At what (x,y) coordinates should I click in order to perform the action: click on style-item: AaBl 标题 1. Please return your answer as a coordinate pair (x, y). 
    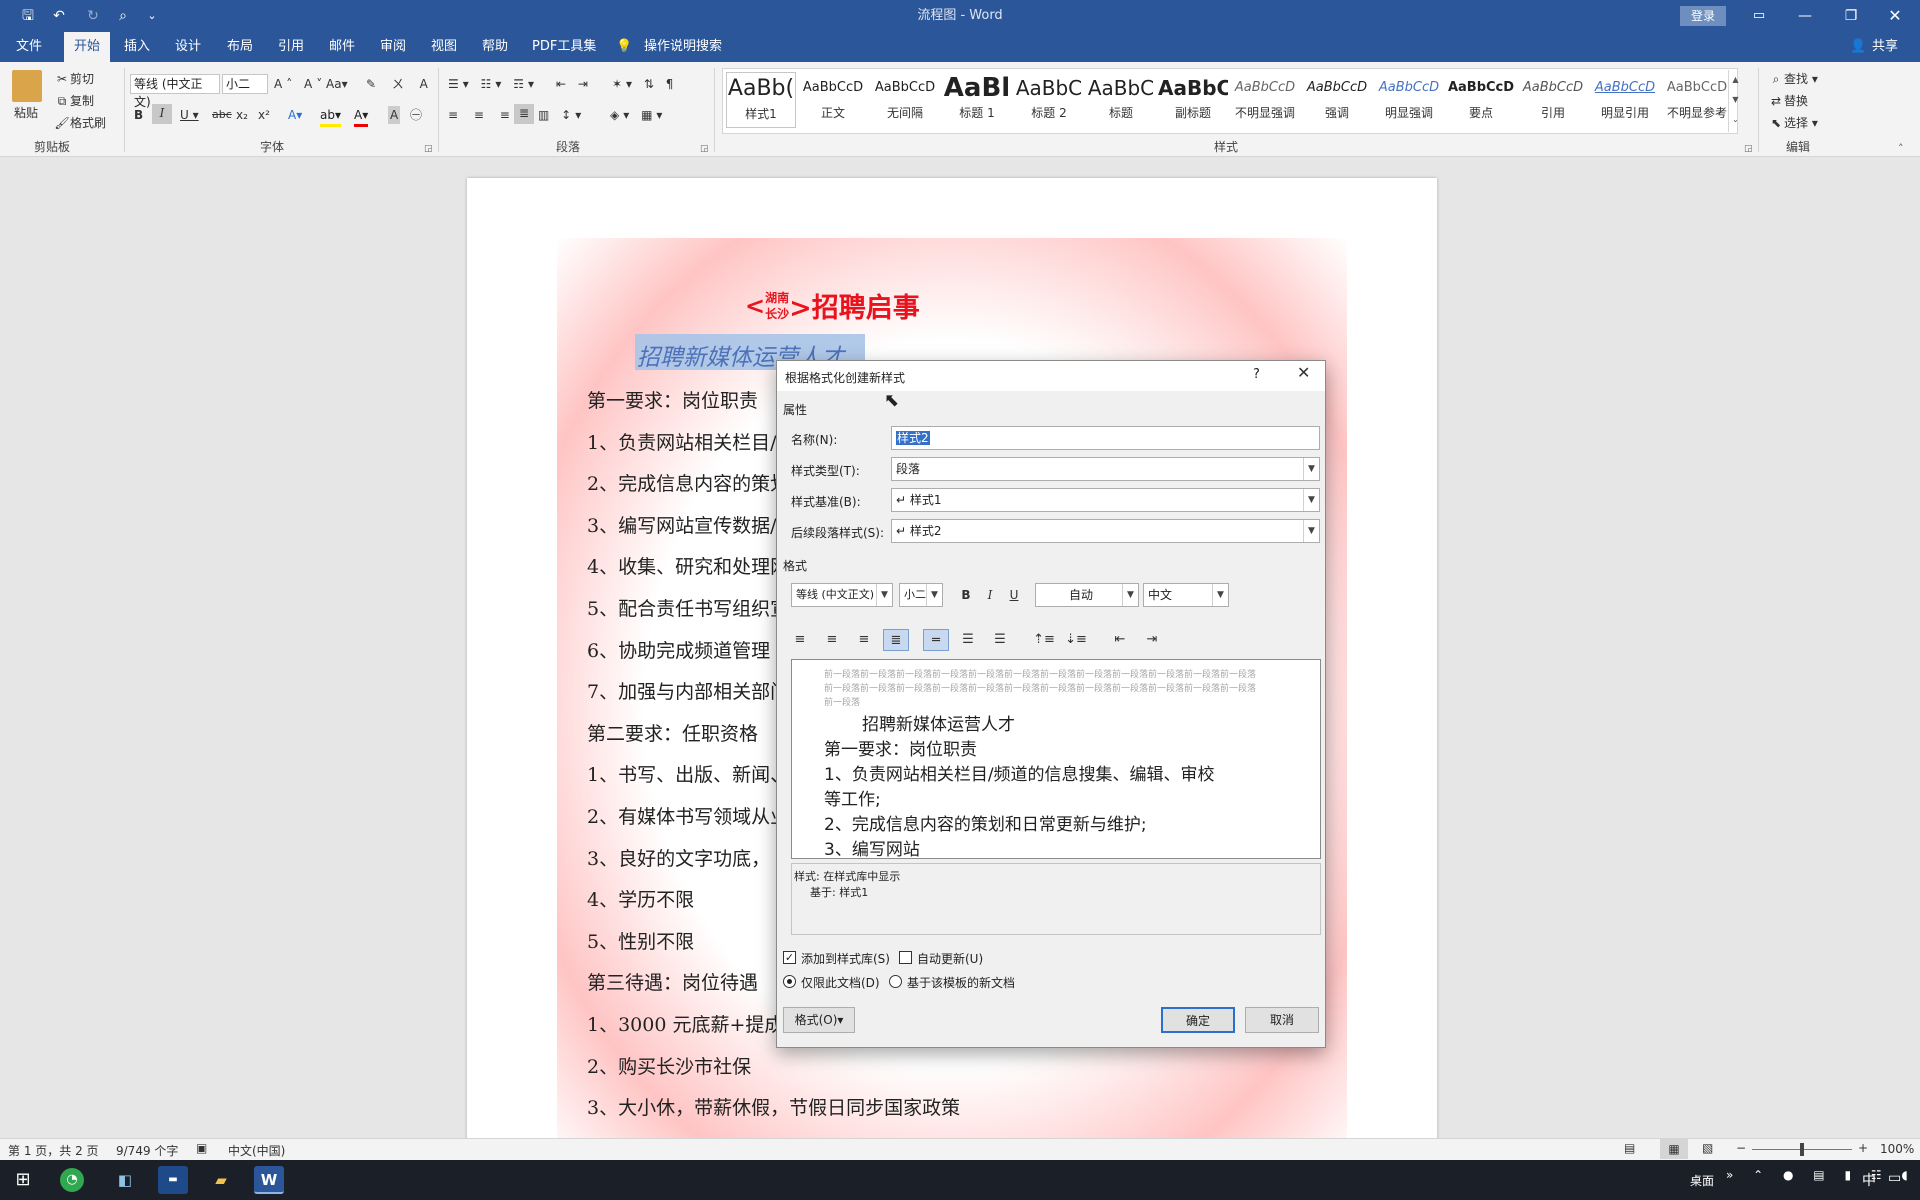
    Looking at the image, I should click on (977, 100).